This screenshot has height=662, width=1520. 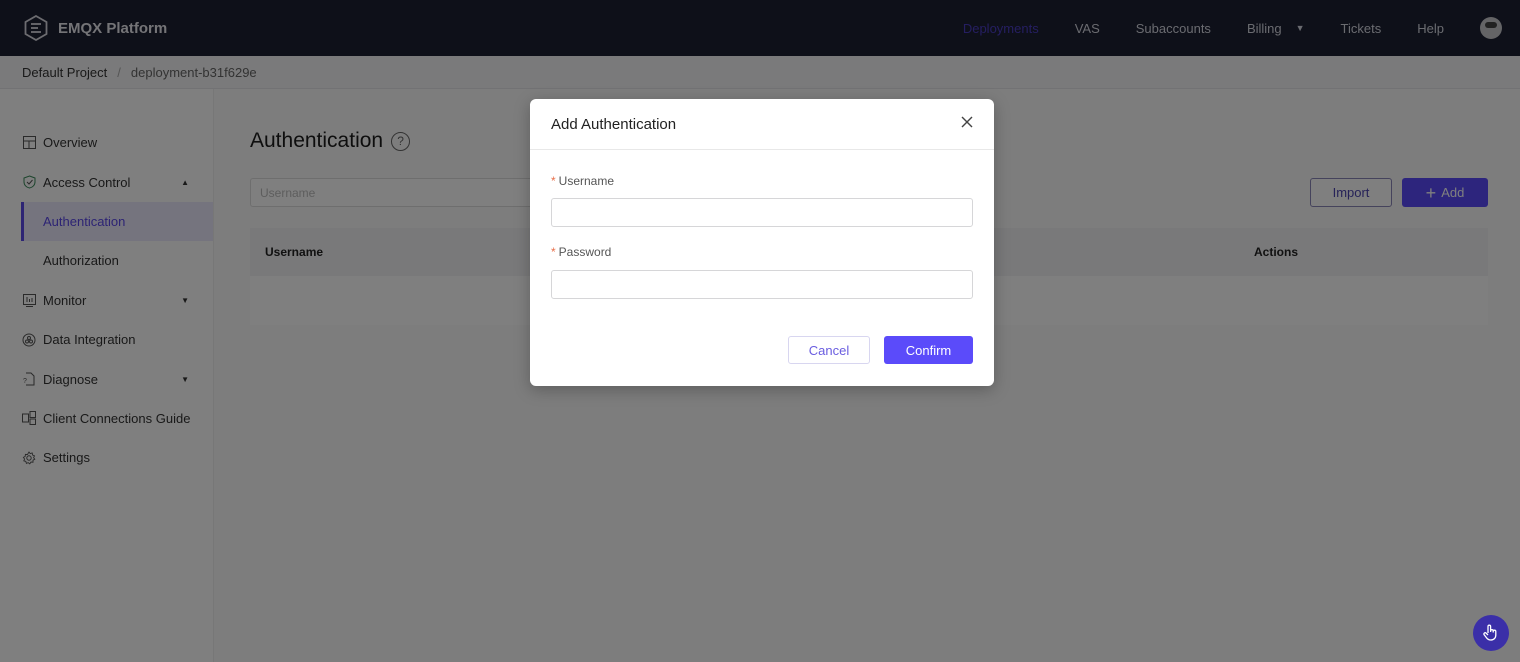 I want to click on username-label: * Username, so click(x=583, y=181).